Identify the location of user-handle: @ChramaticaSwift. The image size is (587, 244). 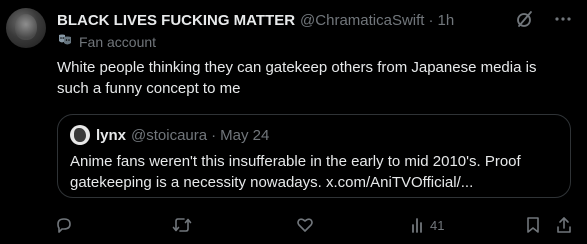
(362, 20).